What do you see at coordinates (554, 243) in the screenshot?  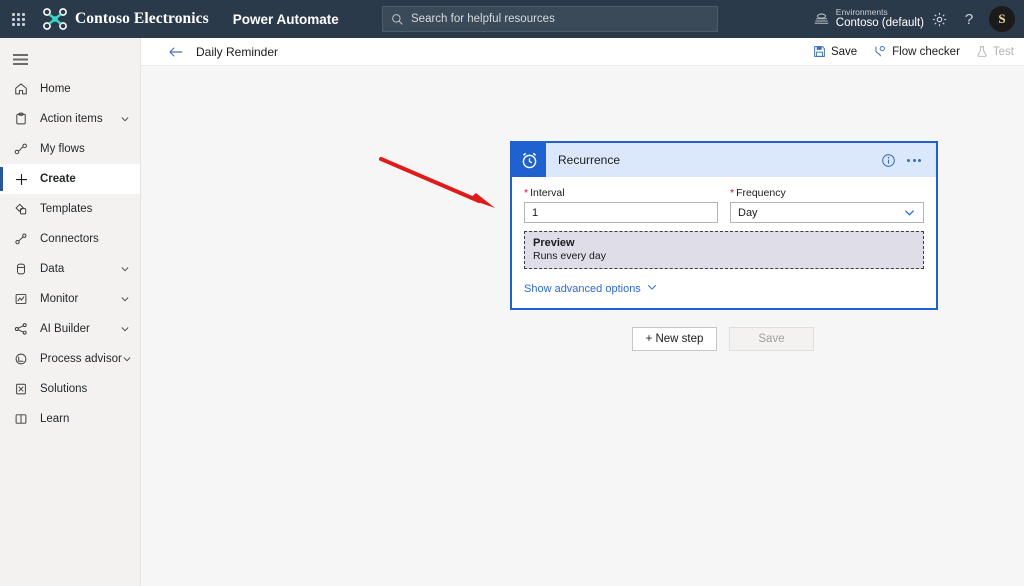 I see `preview-title: Preview` at bounding box center [554, 243].